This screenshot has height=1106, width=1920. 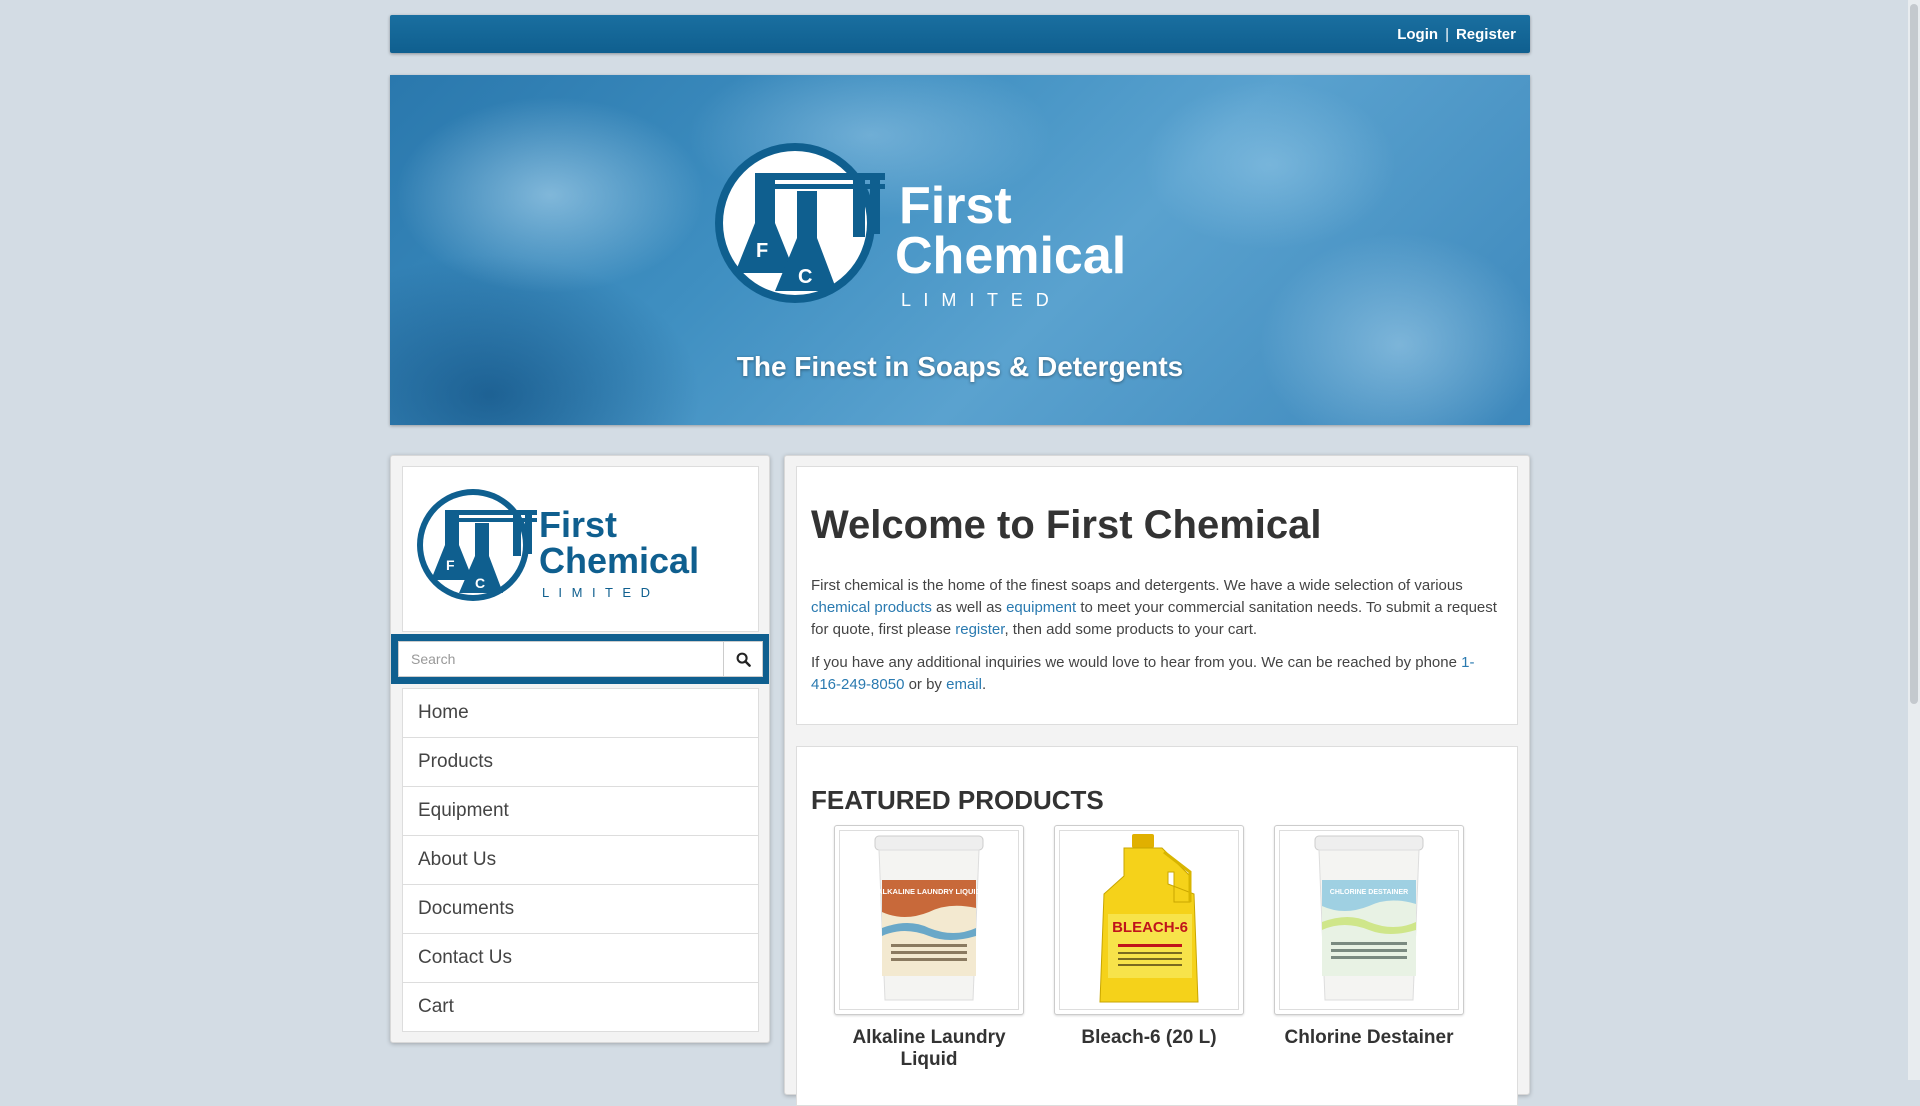 I want to click on product-name: Bleach-6 (20 L), so click(x=1149, y=1038).